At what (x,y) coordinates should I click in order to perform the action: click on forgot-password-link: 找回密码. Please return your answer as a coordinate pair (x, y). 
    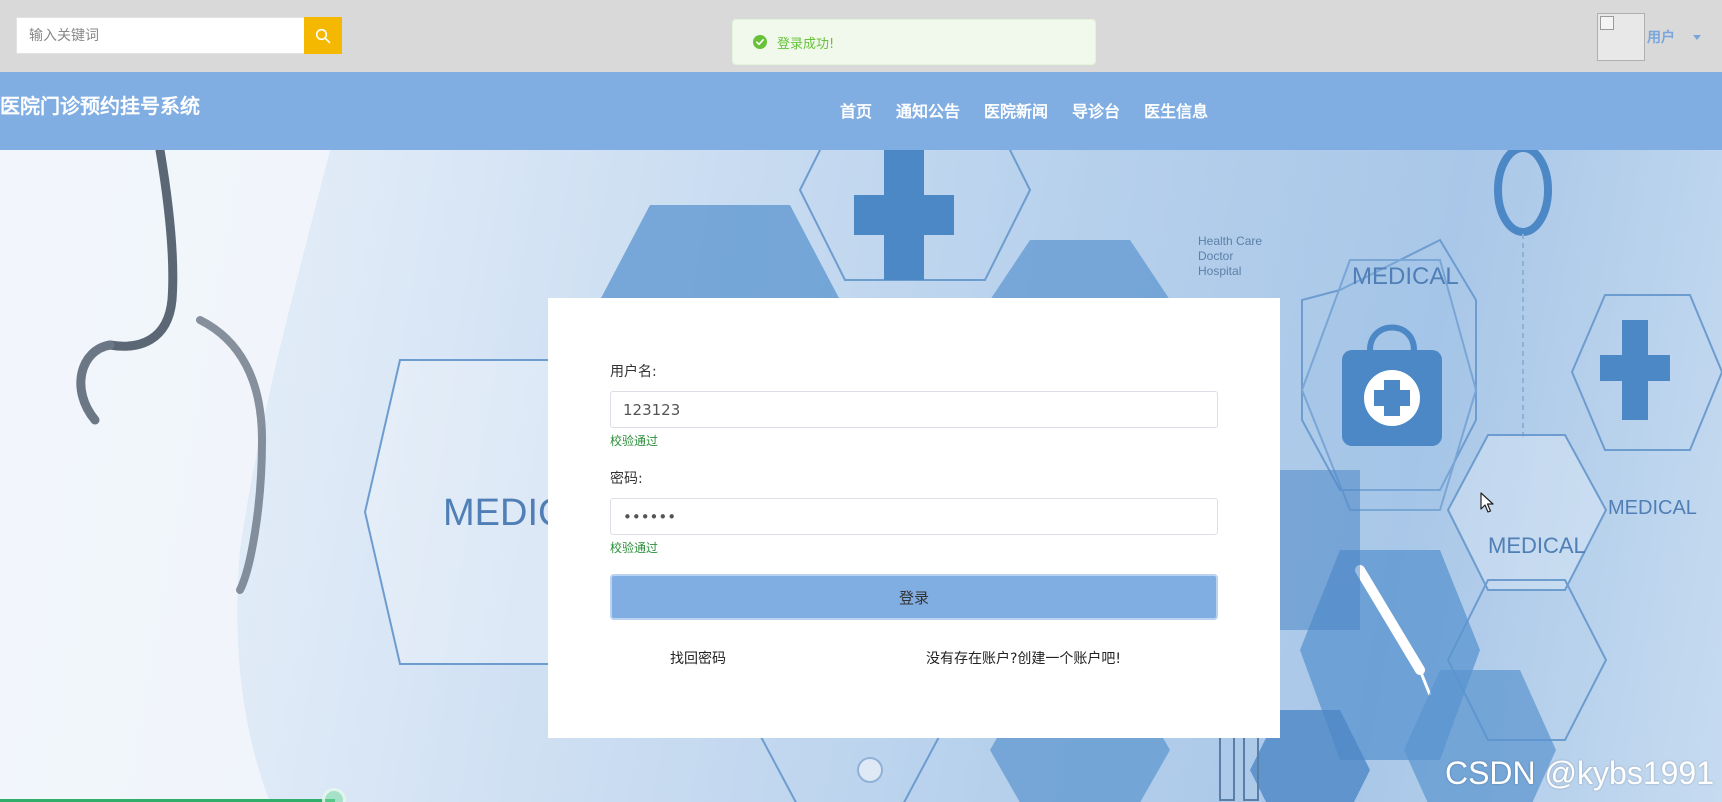
    Looking at the image, I should click on (698, 658).